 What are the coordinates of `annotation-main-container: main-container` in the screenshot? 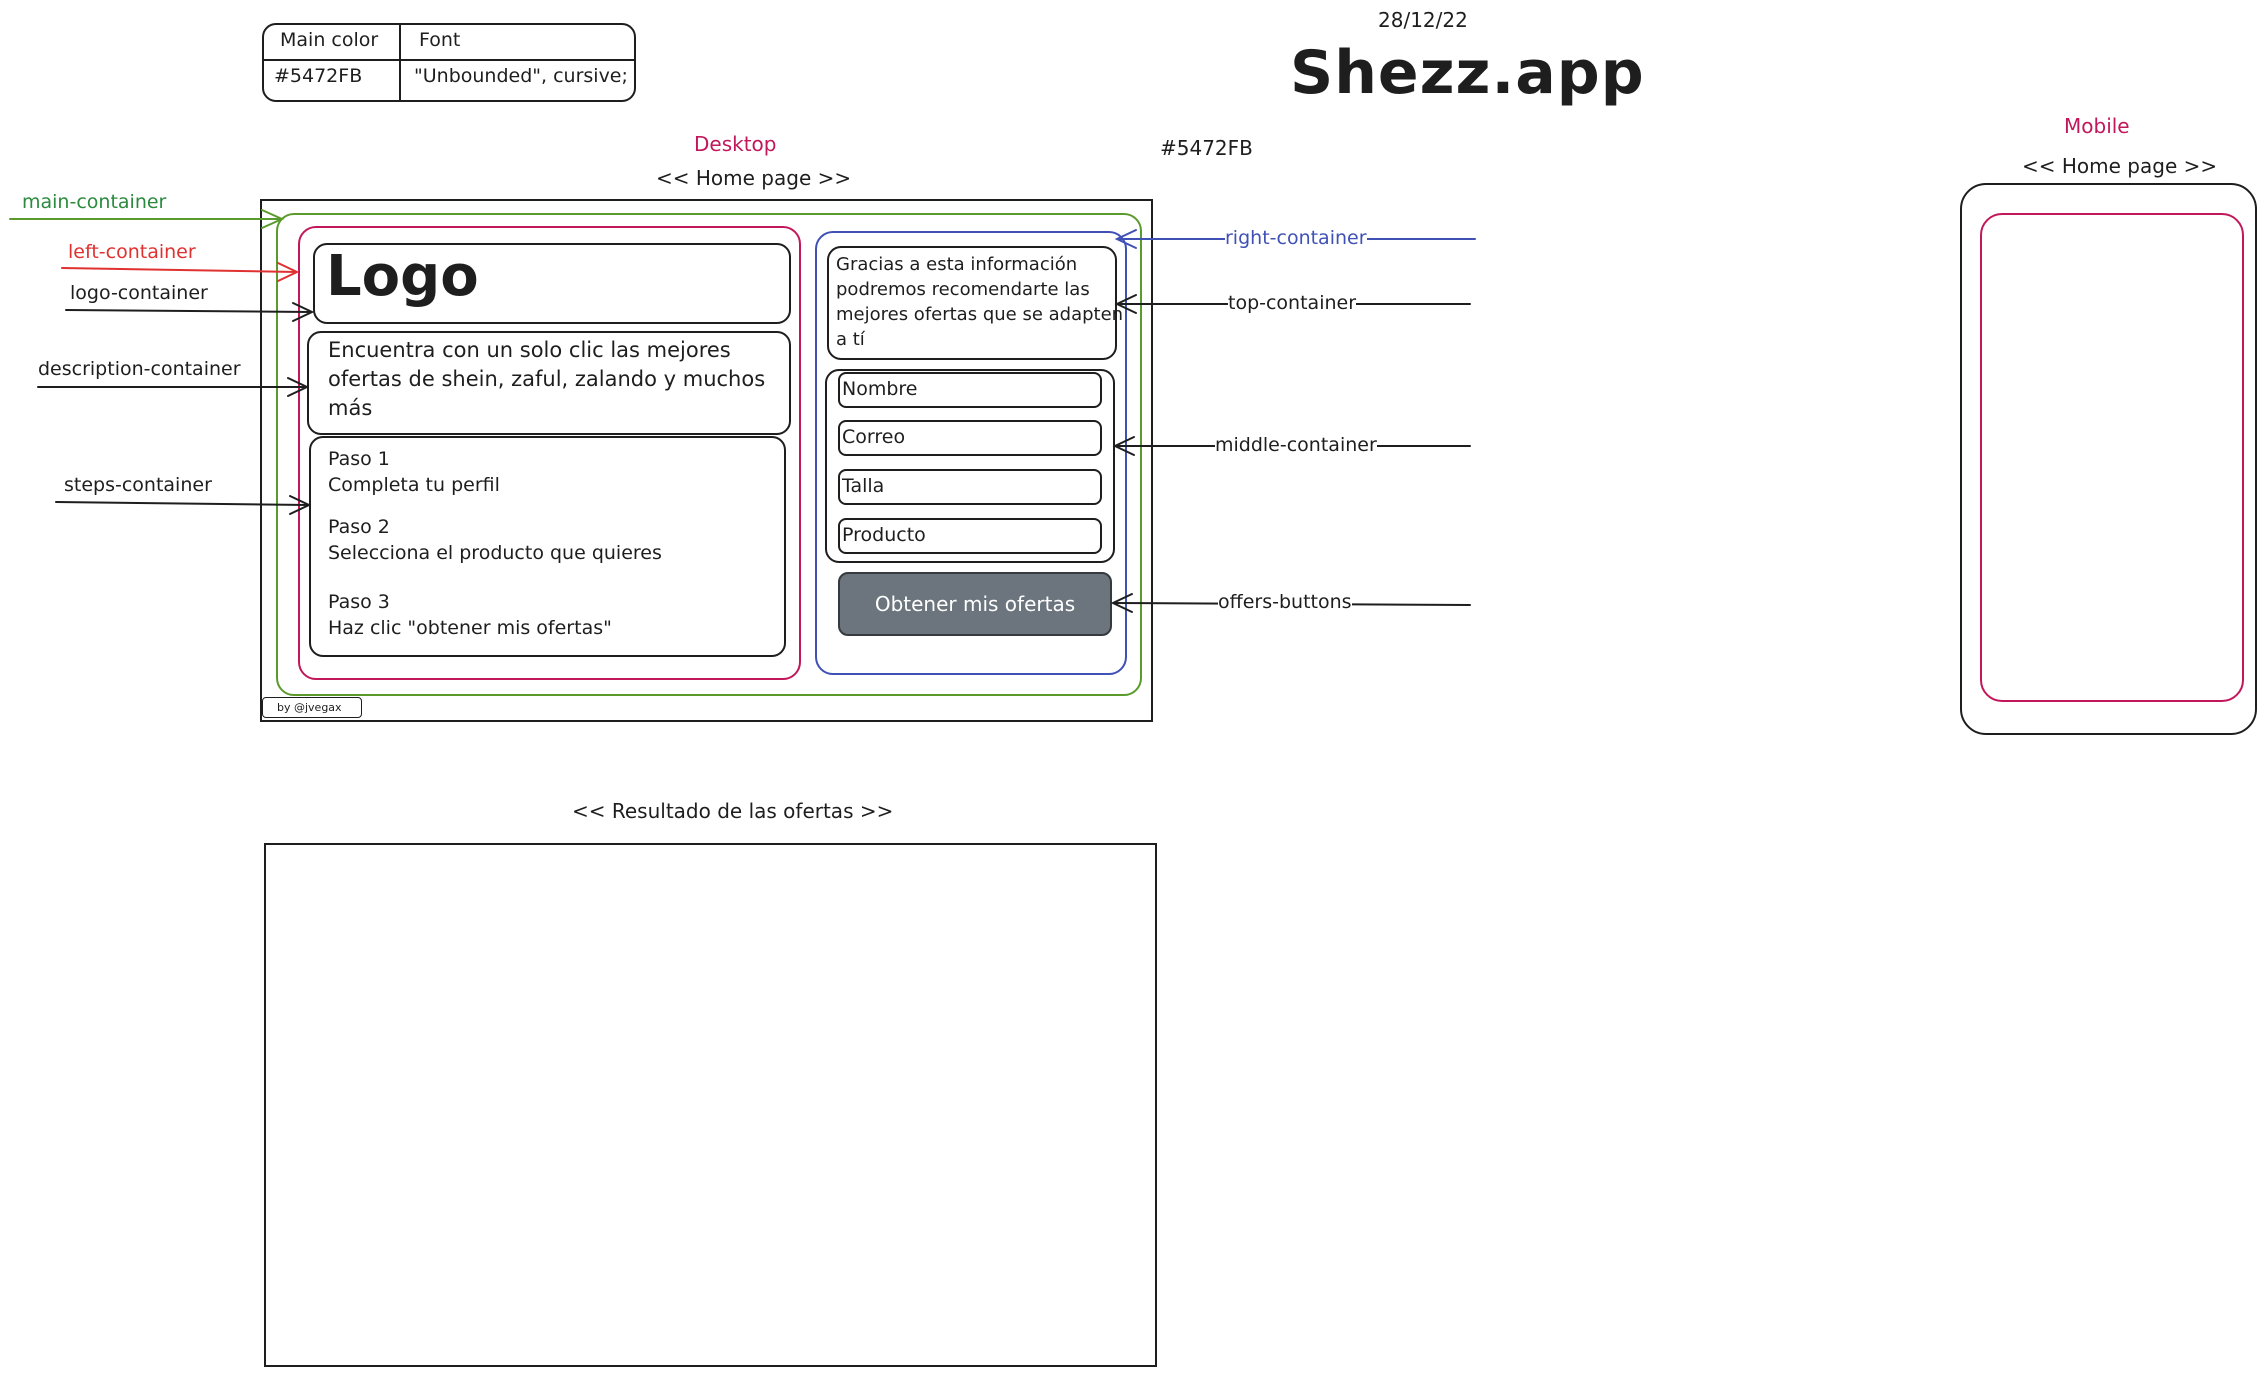 It's located at (94, 202).